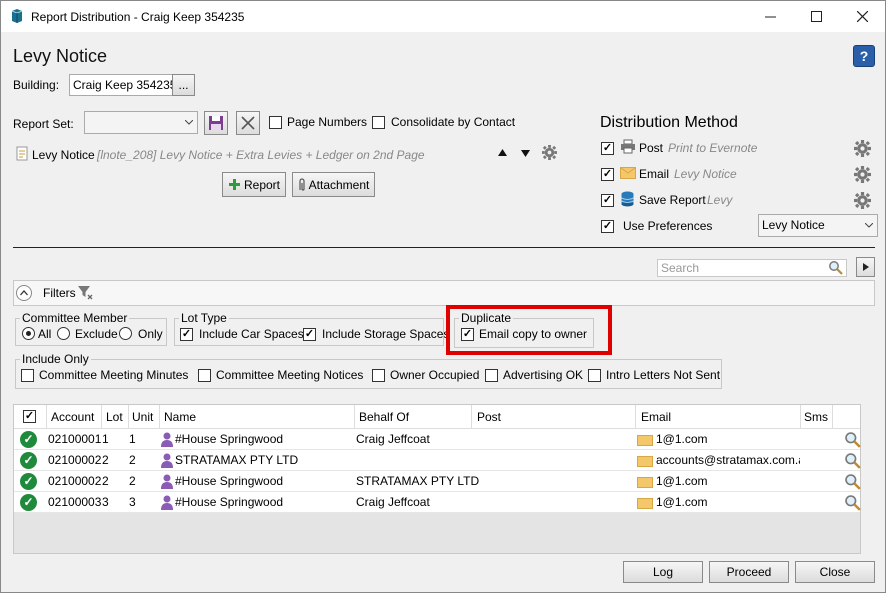 Image resolution: width=886 pixels, height=593 pixels. What do you see at coordinates (204, 375) in the screenshot?
I see `committee-notices-checkbox` at bounding box center [204, 375].